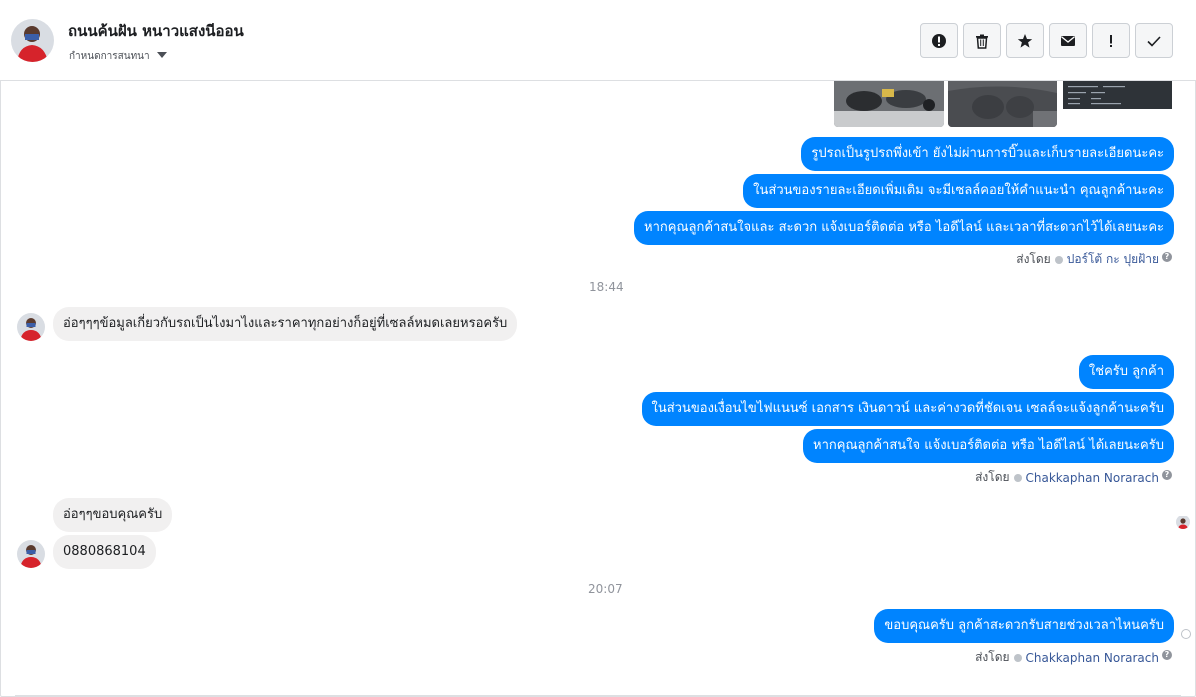 Image resolution: width=1196 pixels, height=697 pixels. Describe the element at coordinates (1126, 372) in the screenshot. I see `outgoing-message: ใช่ครับ ลูกค้า` at that location.